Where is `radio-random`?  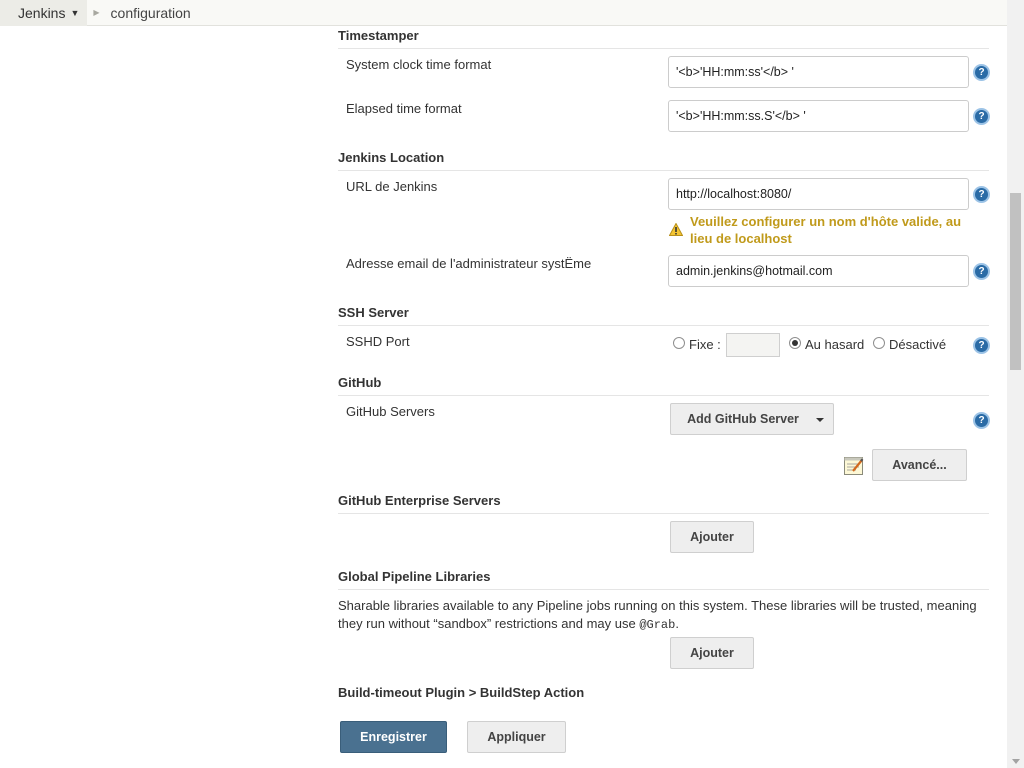 radio-random is located at coordinates (795, 343).